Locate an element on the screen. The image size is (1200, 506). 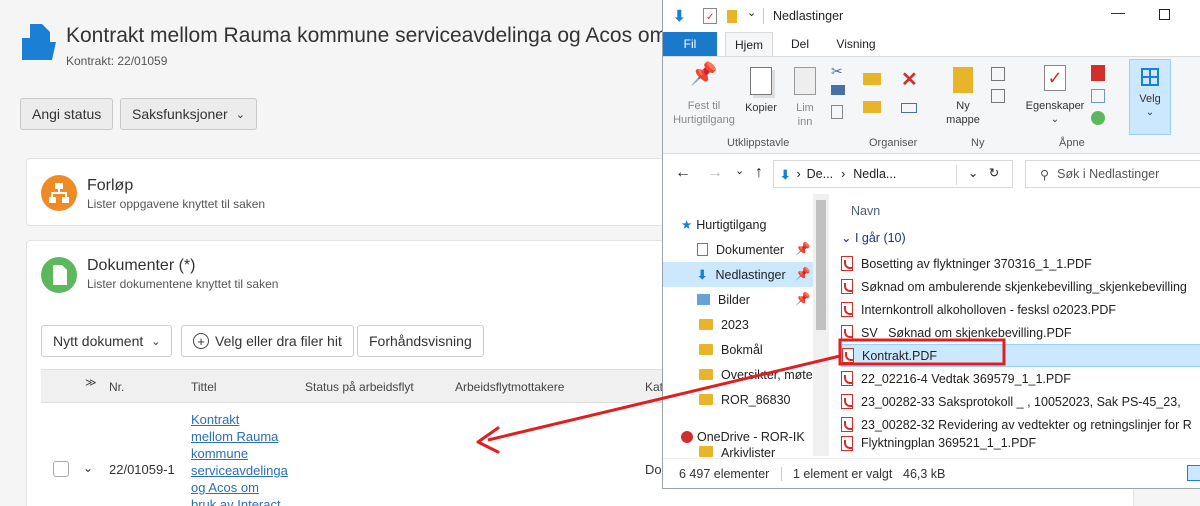
tab-file: Fil is located at coordinates (690, 44).